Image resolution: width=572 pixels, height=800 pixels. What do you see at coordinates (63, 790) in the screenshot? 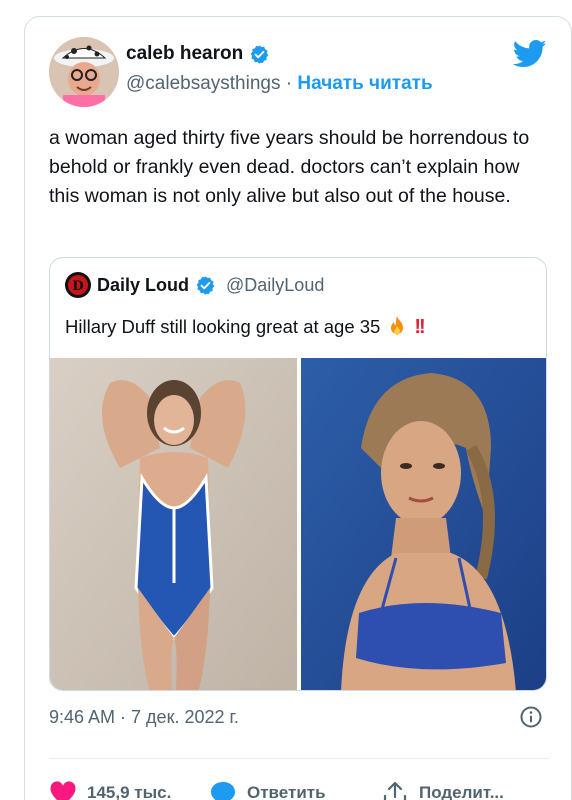
I see `heart-icon` at bounding box center [63, 790].